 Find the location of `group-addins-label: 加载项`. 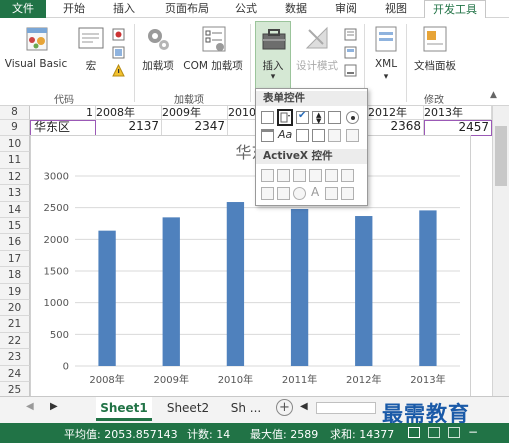

group-addins-label: 加载项 is located at coordinates (189, 100).